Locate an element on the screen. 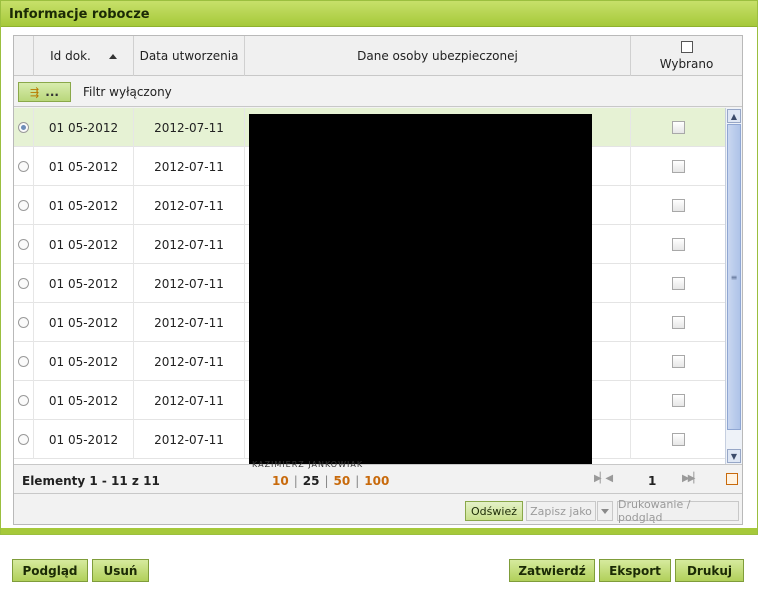 The height and width of the screenshot is (600, 758). header-selected-label: Wybrano is located at coordinates (686, 64).